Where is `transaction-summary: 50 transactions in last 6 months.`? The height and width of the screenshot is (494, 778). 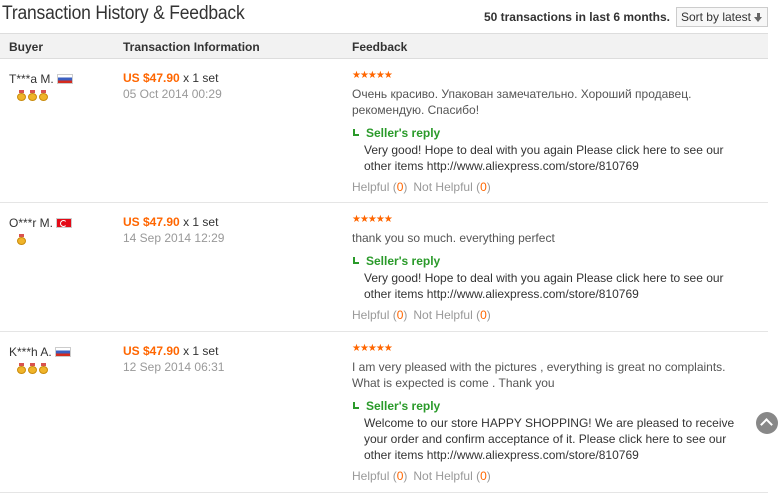 transaction-summary: 50 transactions in last 6 months. is located at coordinates (576, 17).